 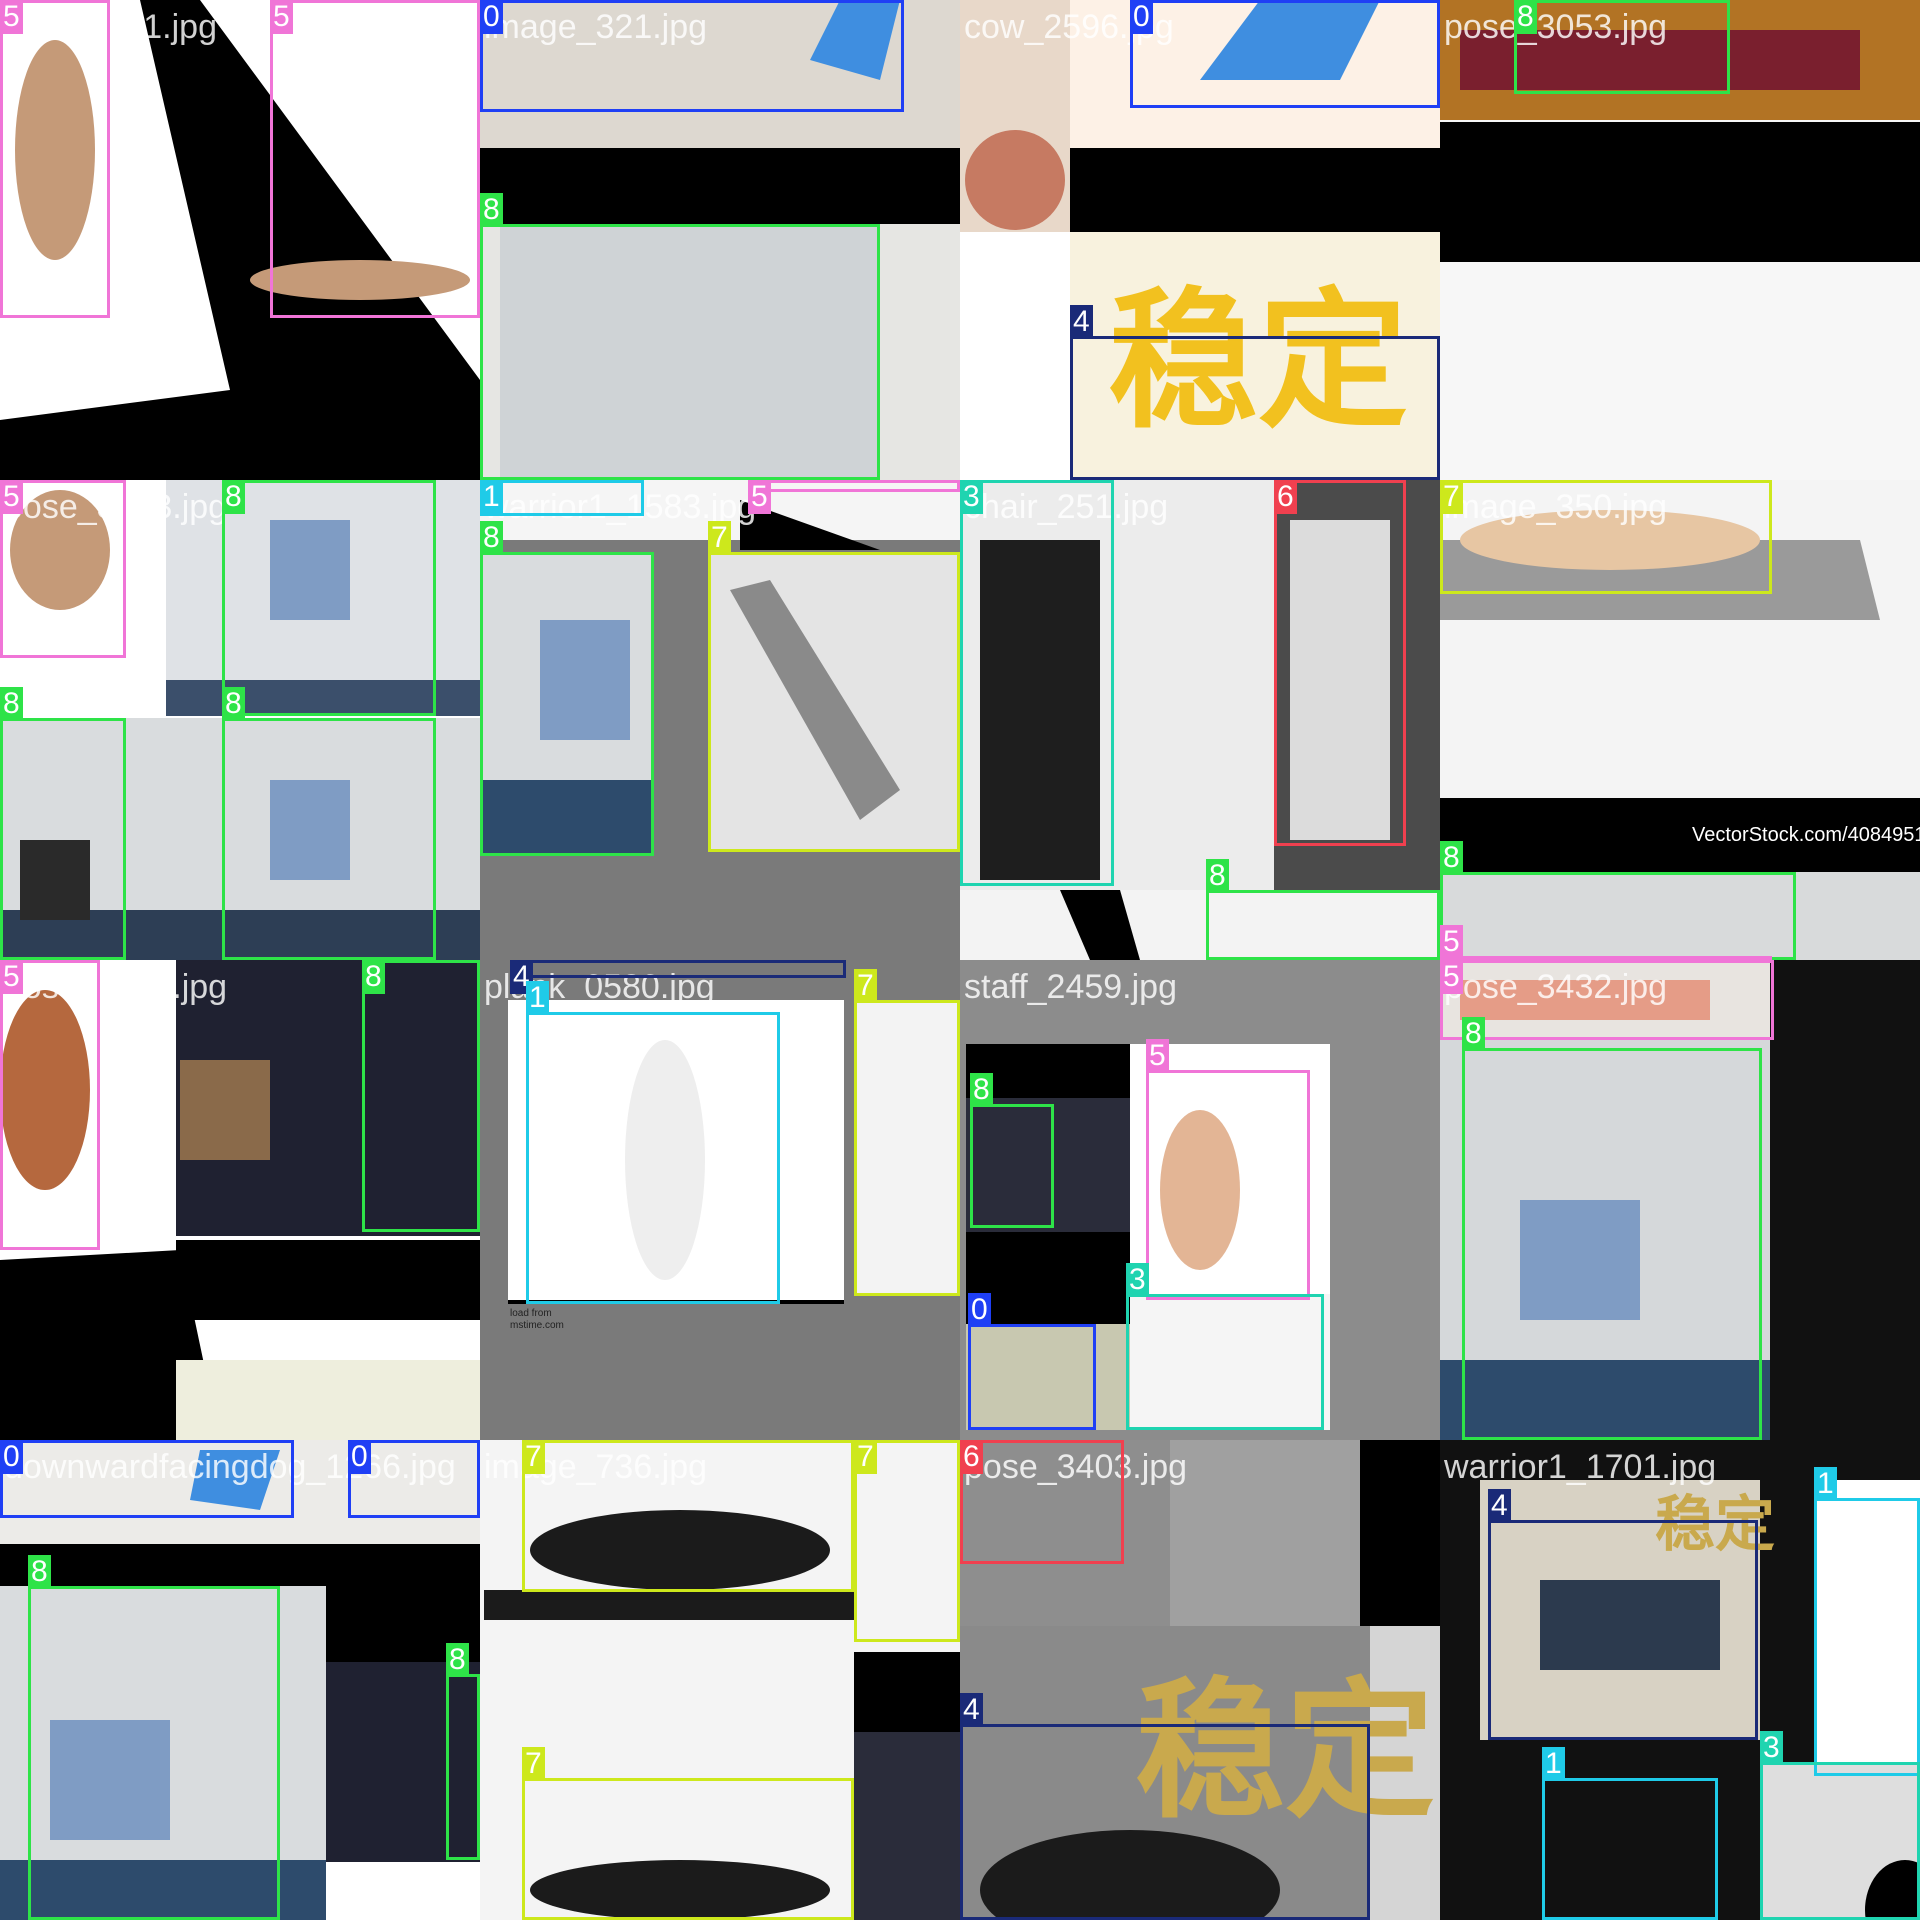 What do you see at coordinates (1680, 240) in the screenshot?
I see `tile-pose-3053: pose_3053.jpg 8` at bounding box center [1680, 240].